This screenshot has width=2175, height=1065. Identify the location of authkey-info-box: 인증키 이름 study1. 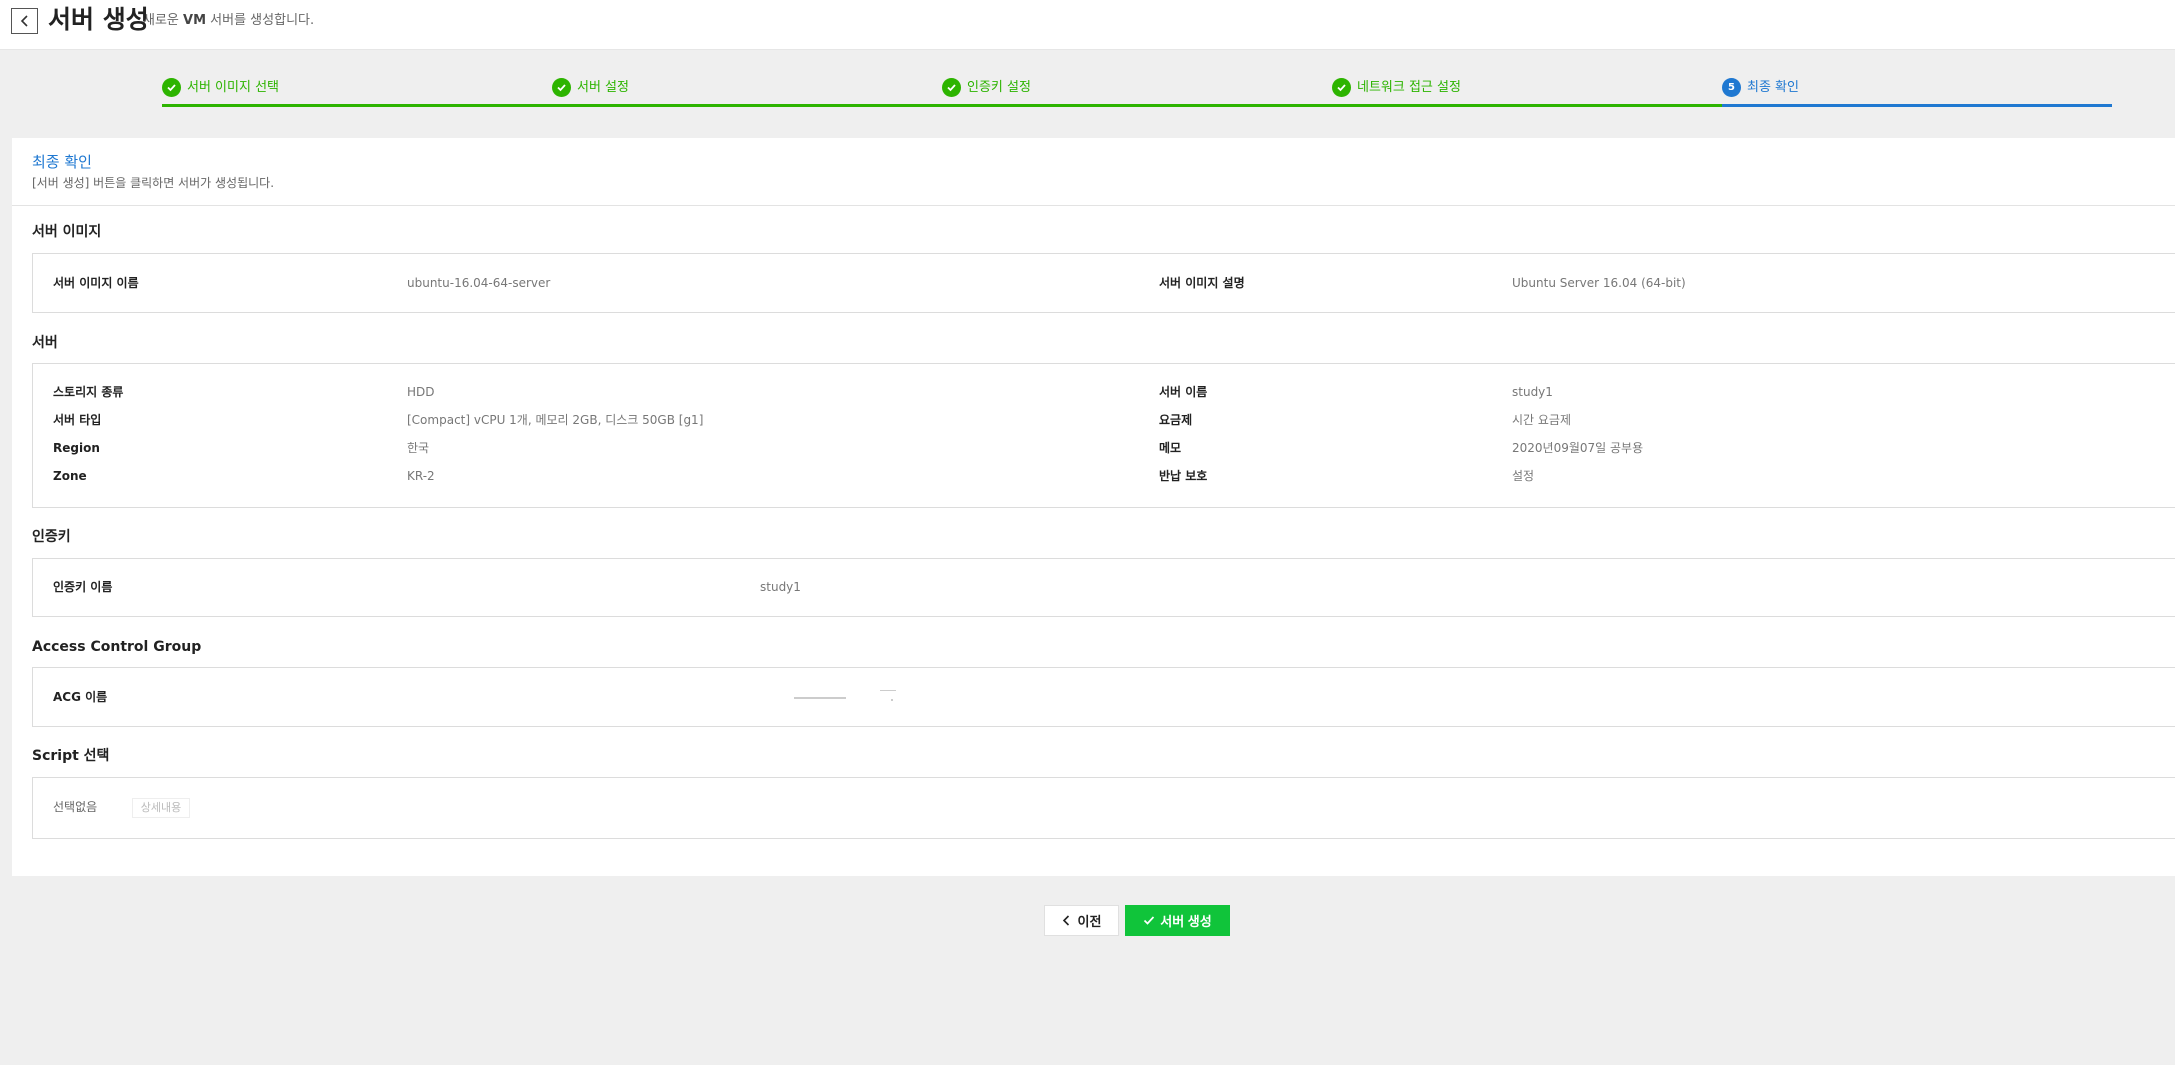
(1103, 587).